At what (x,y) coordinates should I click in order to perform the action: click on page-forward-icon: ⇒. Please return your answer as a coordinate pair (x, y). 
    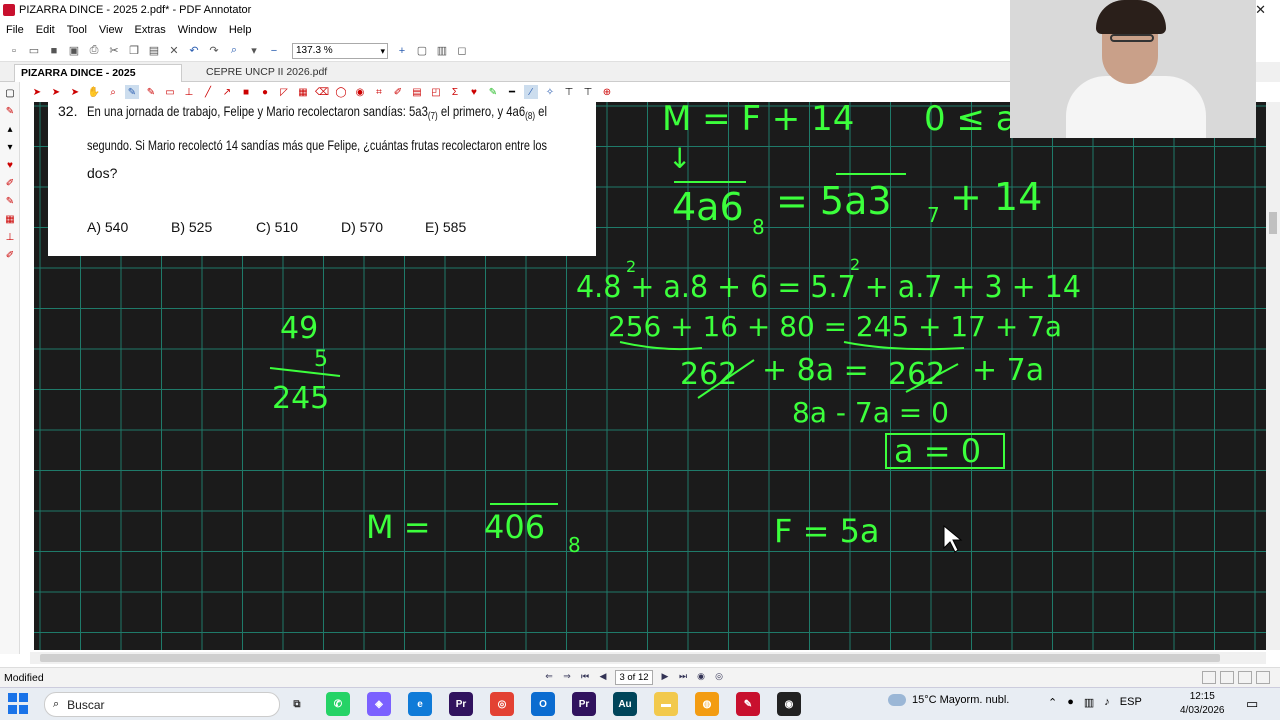
    Looking at the image, I should click on (567, 678).